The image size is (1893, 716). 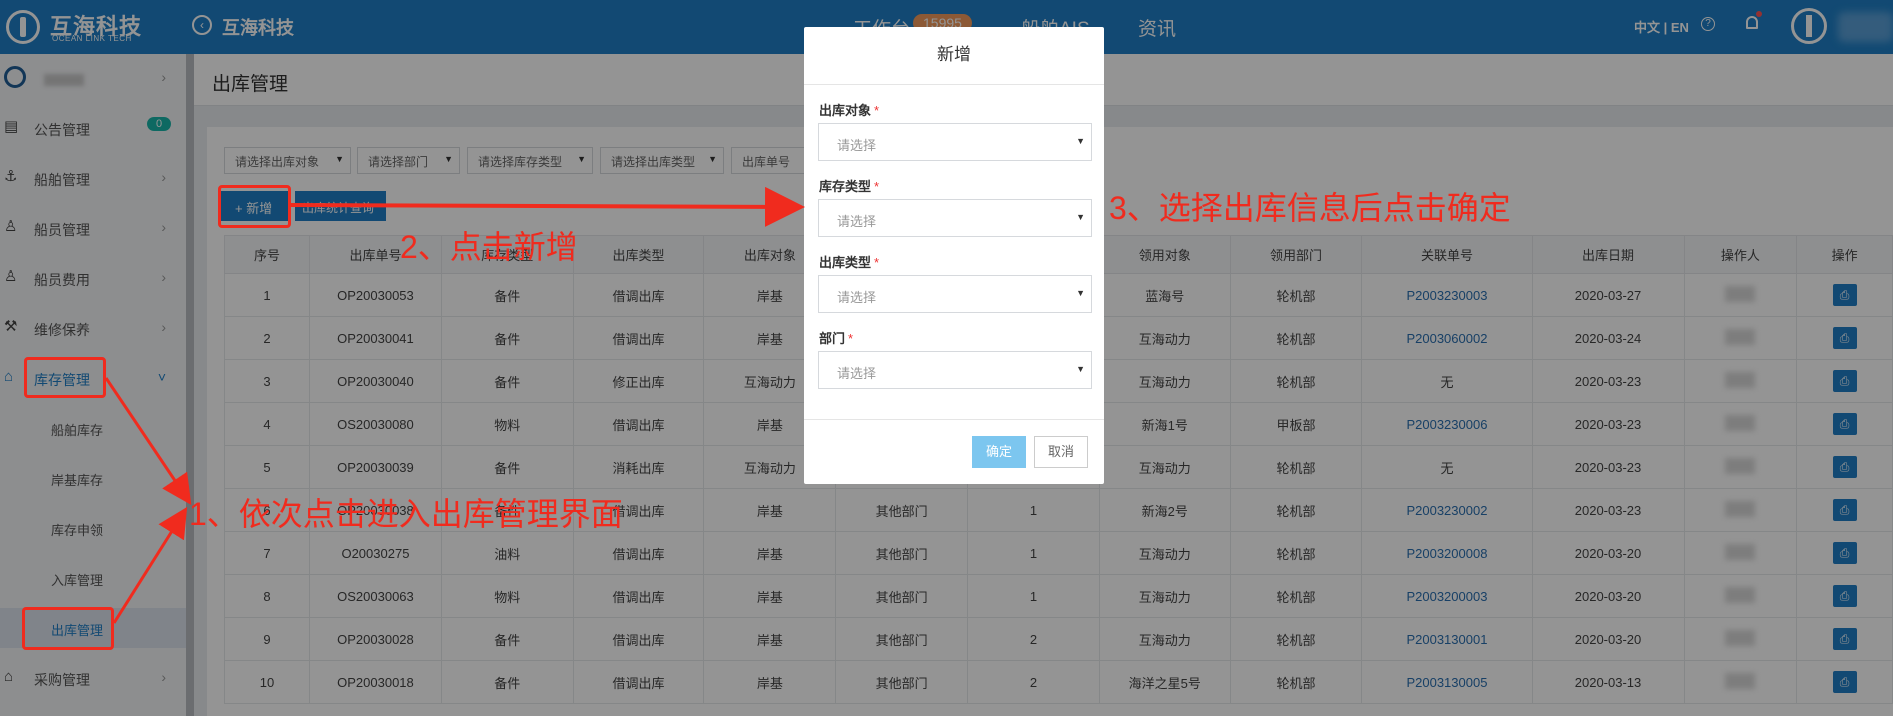 I want to click on arrow-to-step1-from-stock-out, so click(x=150, y=565).